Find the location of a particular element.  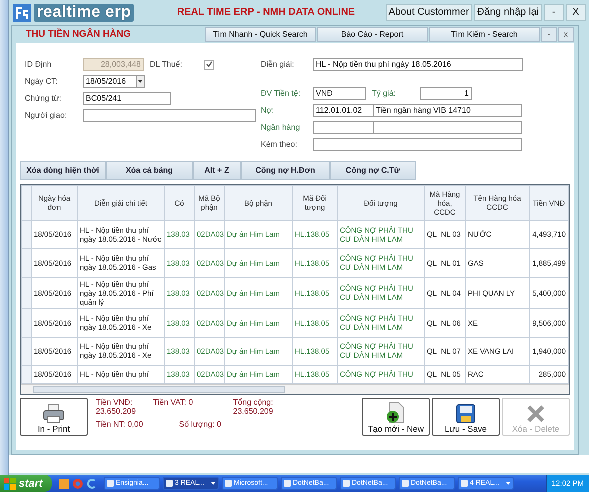

field-label: ĐV Tiền tệ: is located at coordinates (281, 93).